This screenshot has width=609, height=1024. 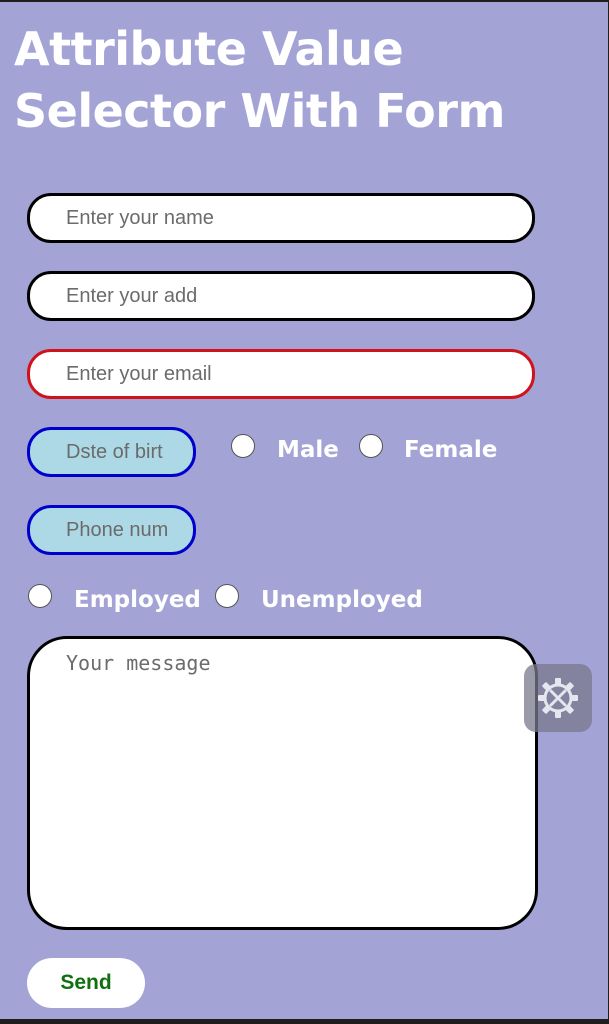 What do you see at coordinates (308, 450) in the screenshot?
I see `gender-male-label: Male` at bounding box center [308, 450].